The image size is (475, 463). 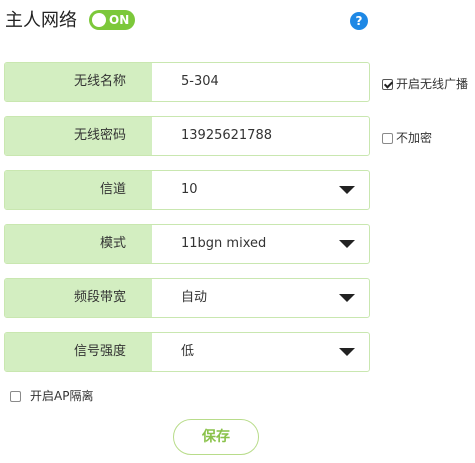 What do you see at coordinates (41, 20) in the screenshot?
I see `page-title: 主人网络` at bounding box center [41, 20].